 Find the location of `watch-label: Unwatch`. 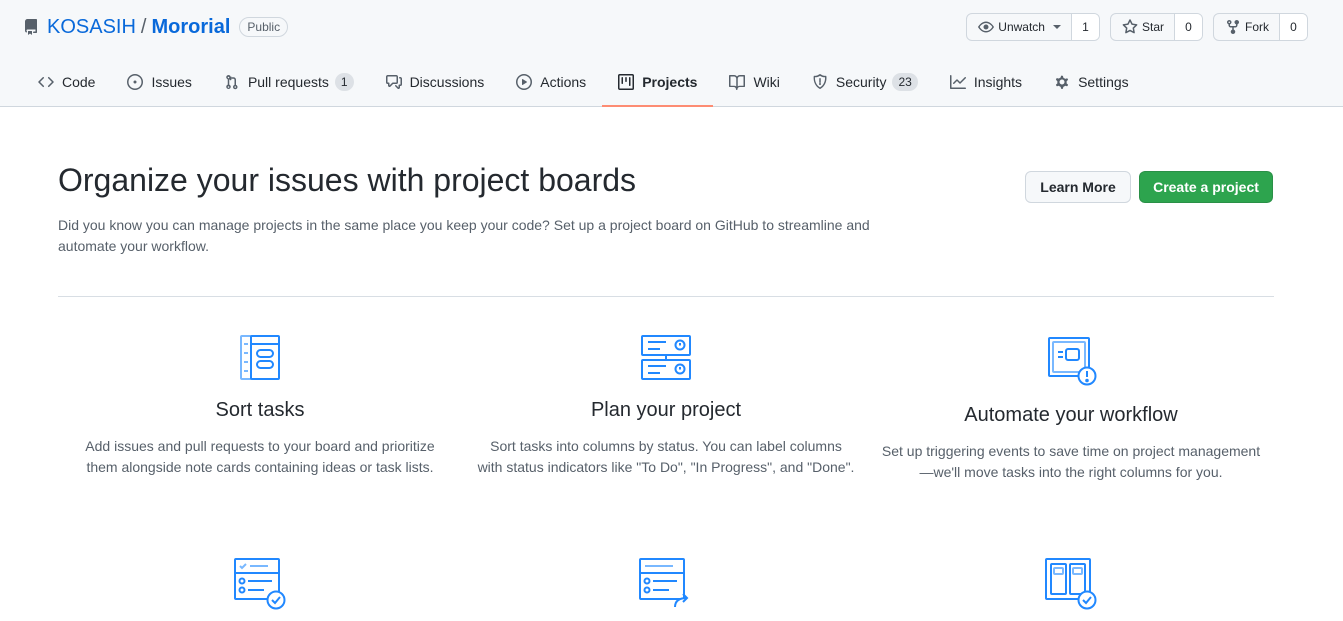

watch-label: Unwatch is located at coordinates (1021, 27).